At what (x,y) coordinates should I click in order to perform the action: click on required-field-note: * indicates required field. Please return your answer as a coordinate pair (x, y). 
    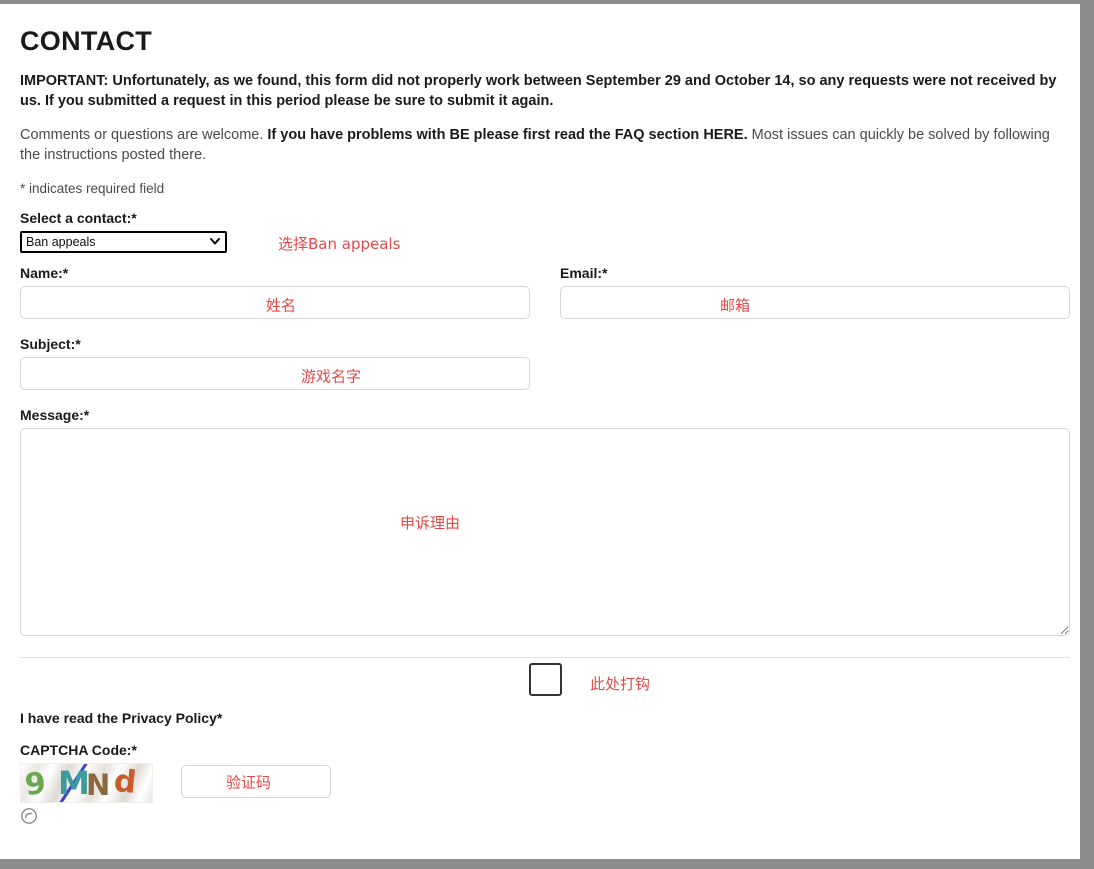
    Looking at the image, I should click on (92, 188).